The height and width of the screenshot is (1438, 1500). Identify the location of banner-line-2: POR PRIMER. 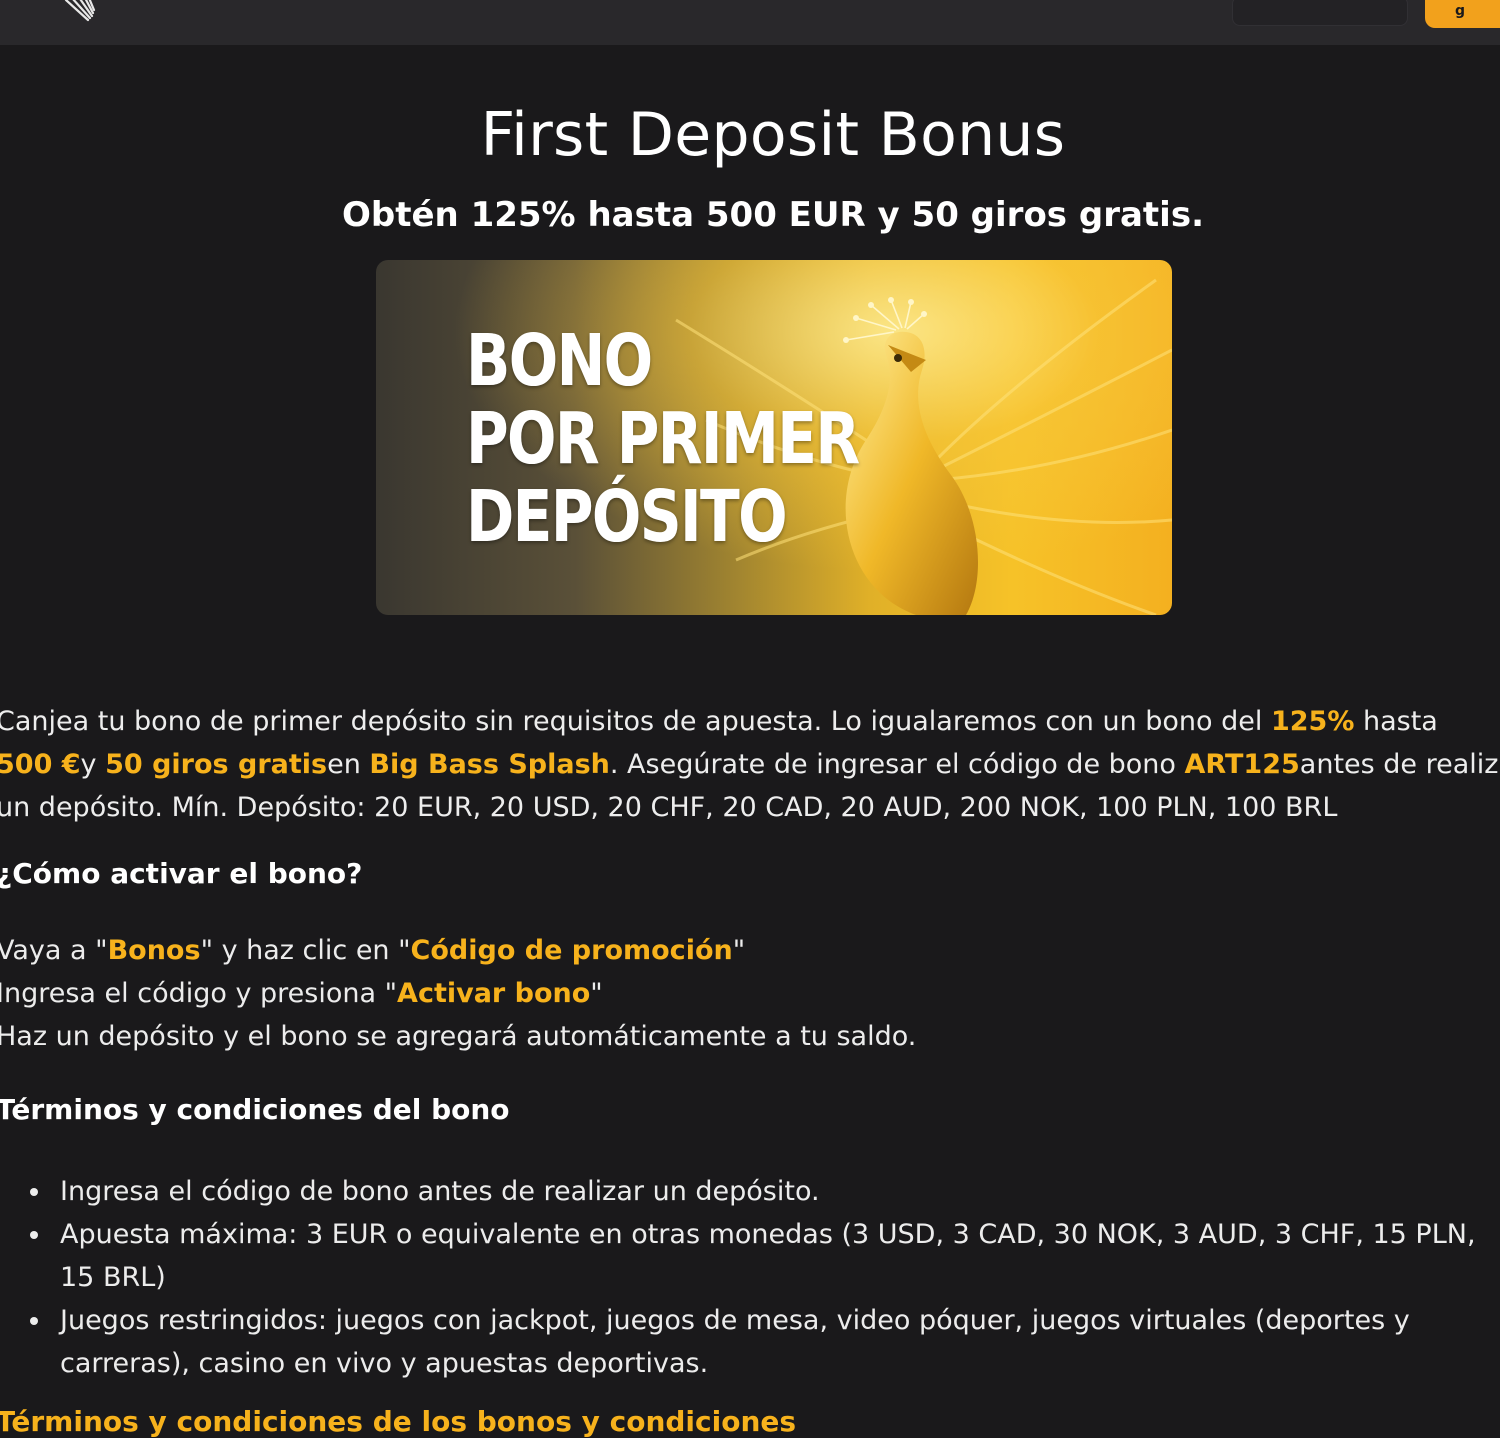
(663, 438).